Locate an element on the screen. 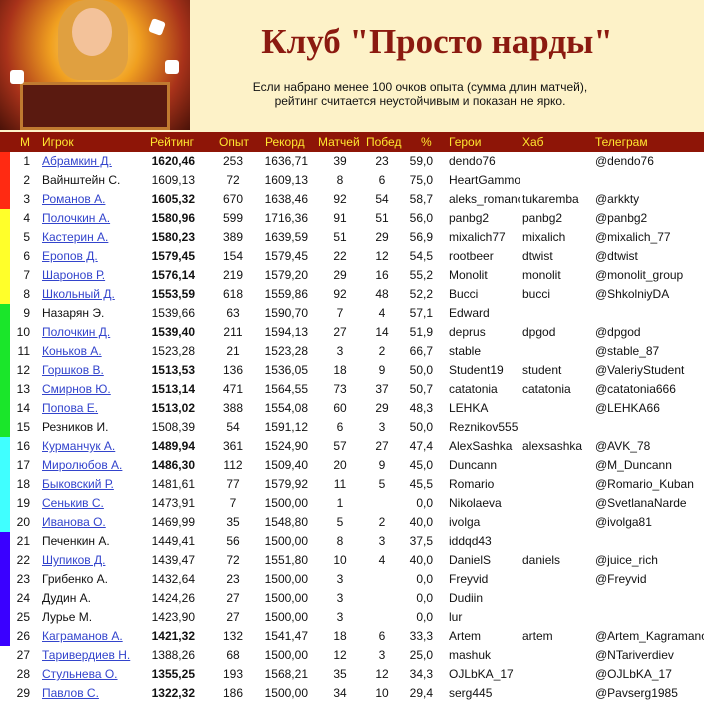 This screenshot has width=704, height=703. experience: 7 is located at coordinates (233, 503).